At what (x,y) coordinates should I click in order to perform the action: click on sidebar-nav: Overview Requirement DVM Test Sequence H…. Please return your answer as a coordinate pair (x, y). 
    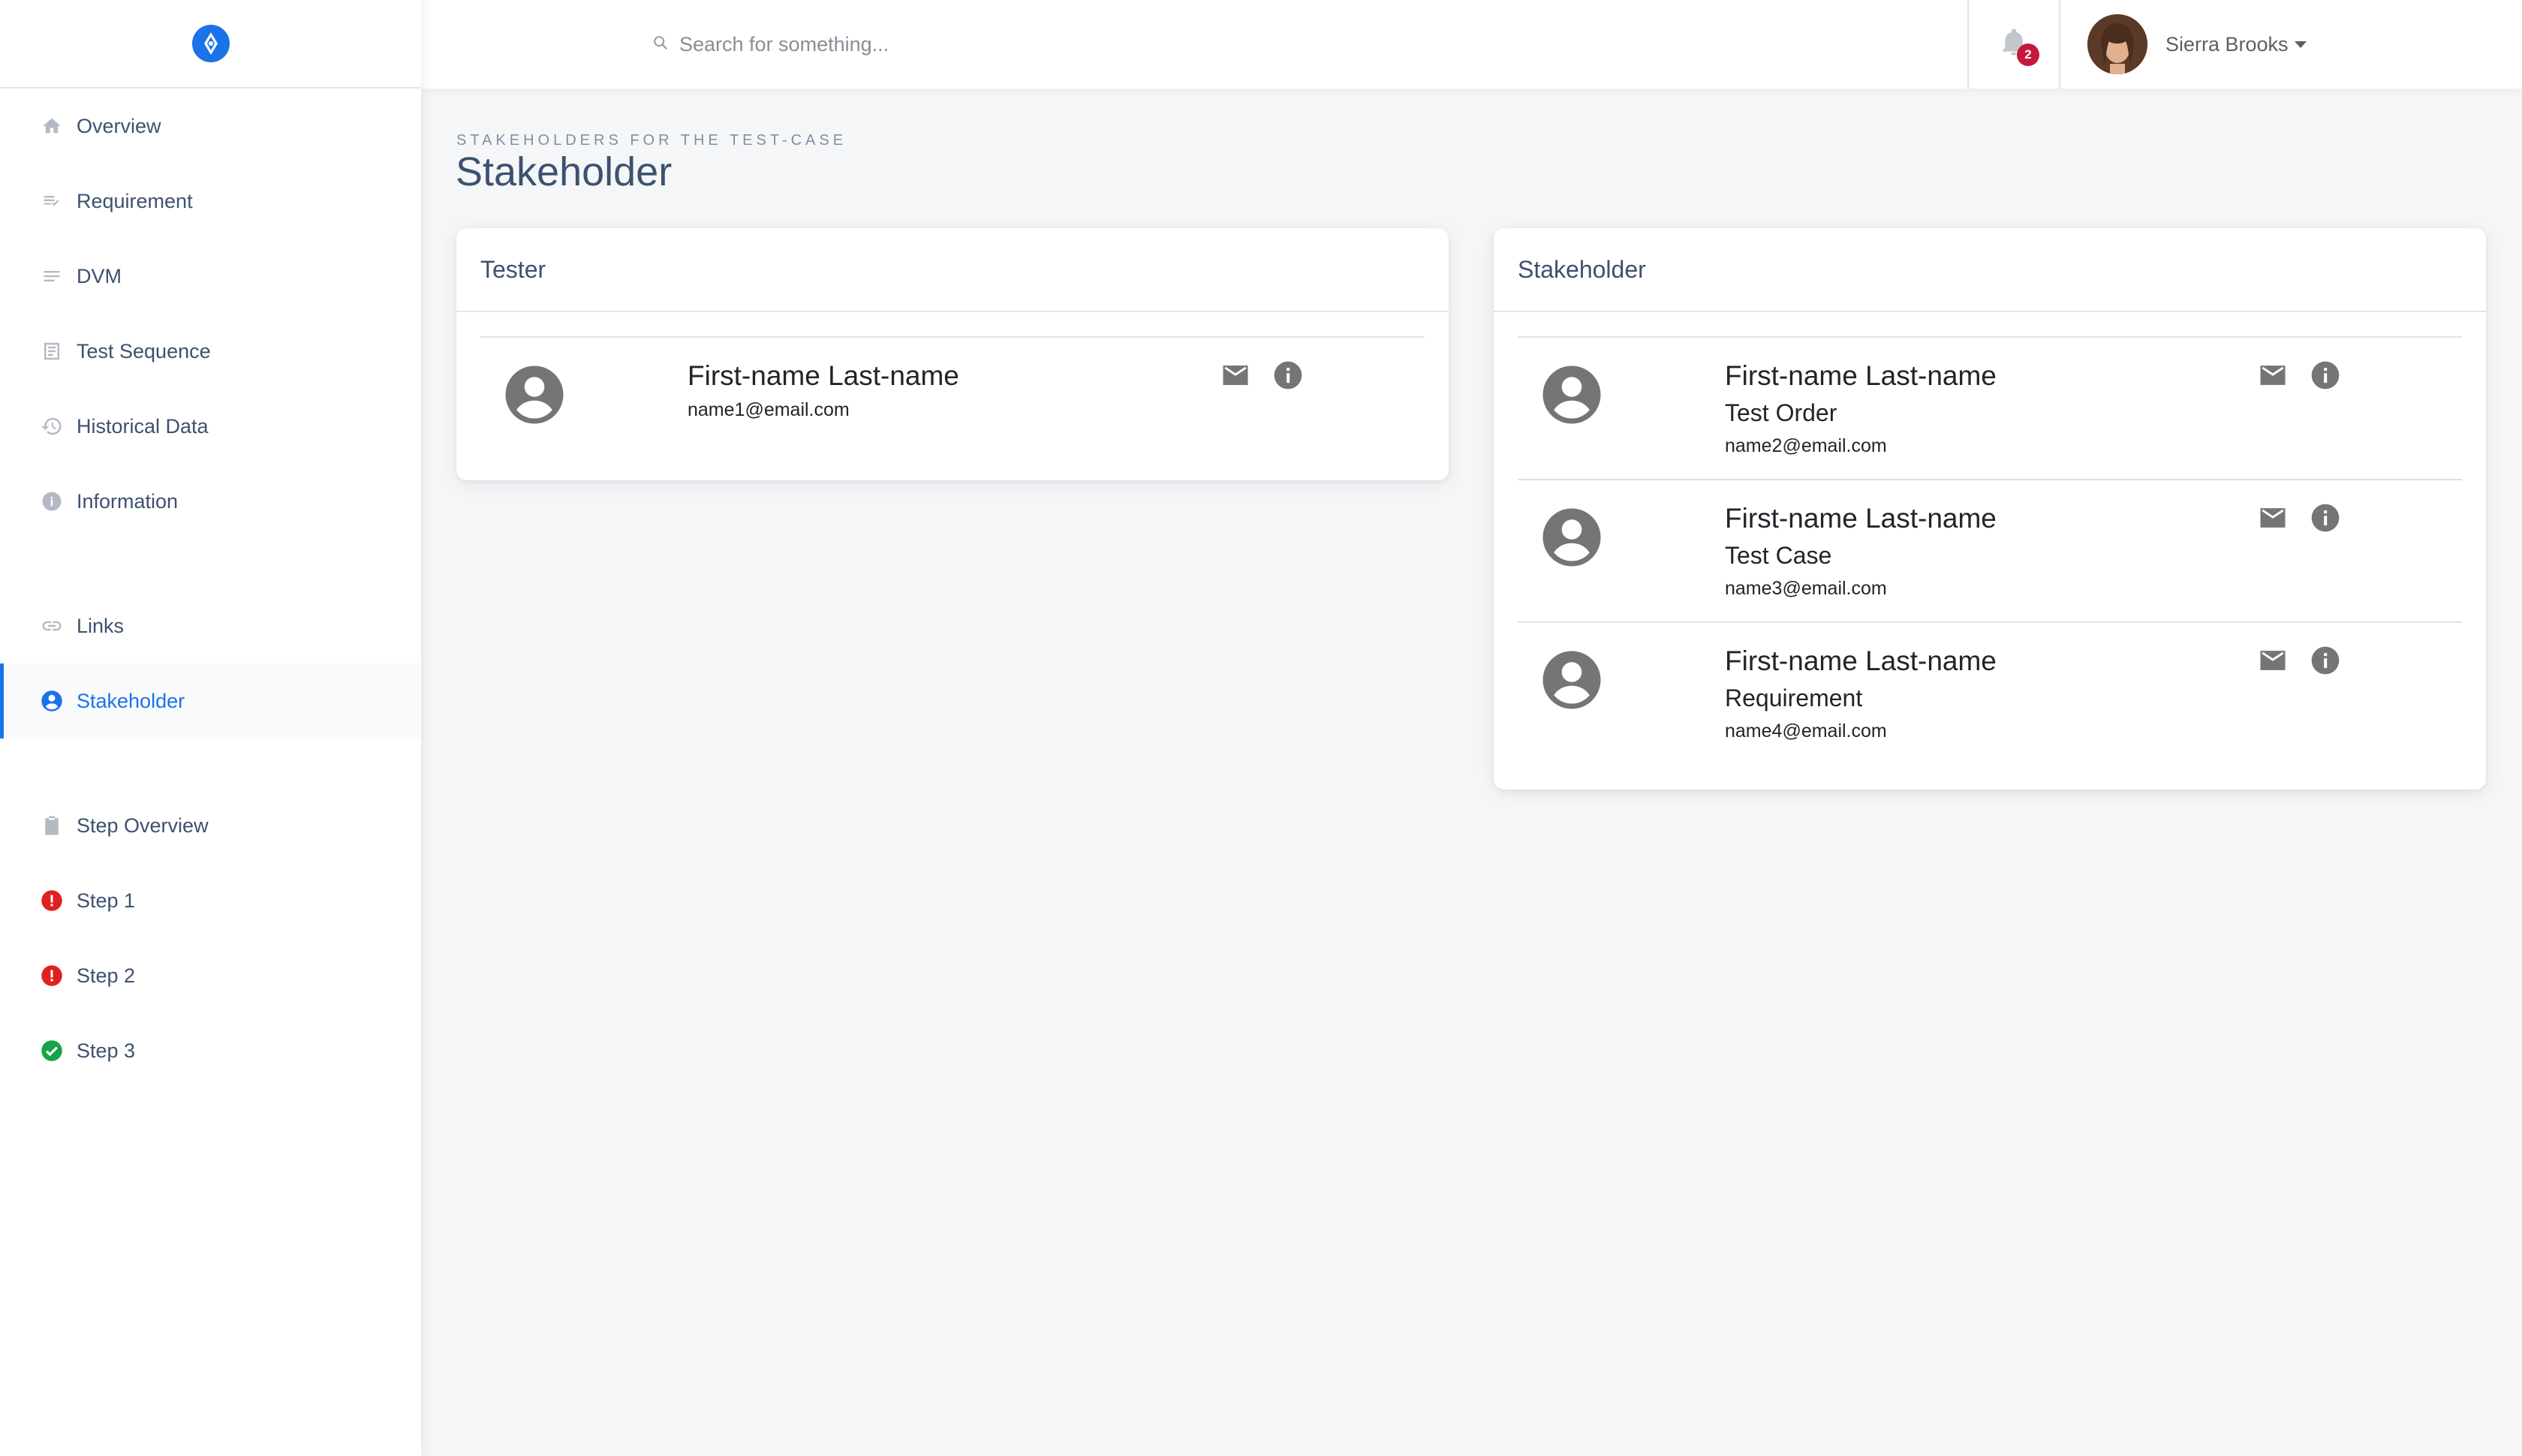
    Looking at the image, I should click on (210, 588).